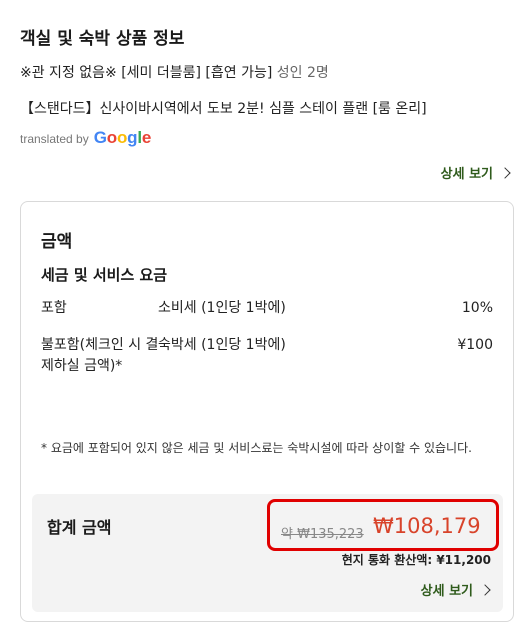 Image resolution: width=532 pixels, height=630 pixels. Describe the element at coordinates (475, 345) in the screenshot. I see `fee-amount: ¥100` at that location.